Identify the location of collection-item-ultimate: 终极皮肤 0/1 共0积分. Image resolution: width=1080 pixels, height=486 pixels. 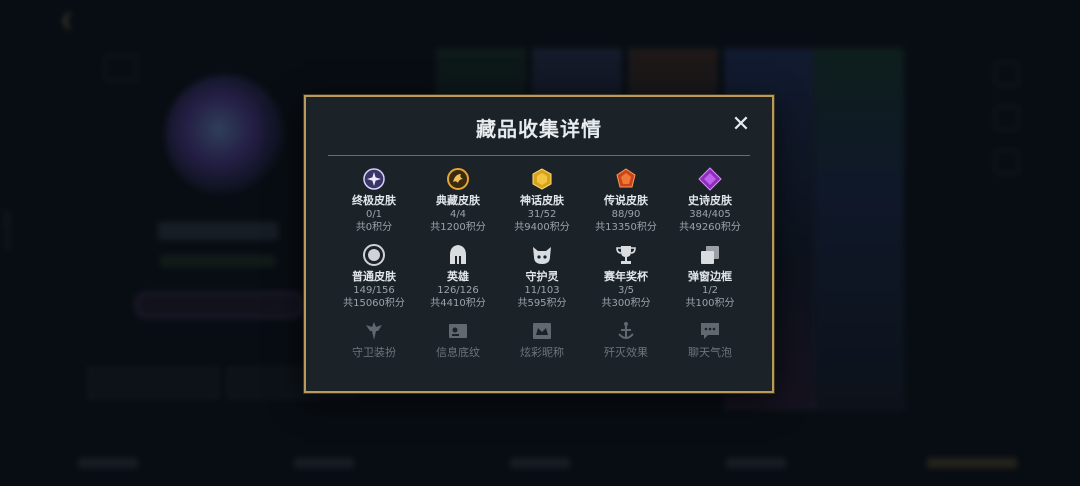
(374, 200).